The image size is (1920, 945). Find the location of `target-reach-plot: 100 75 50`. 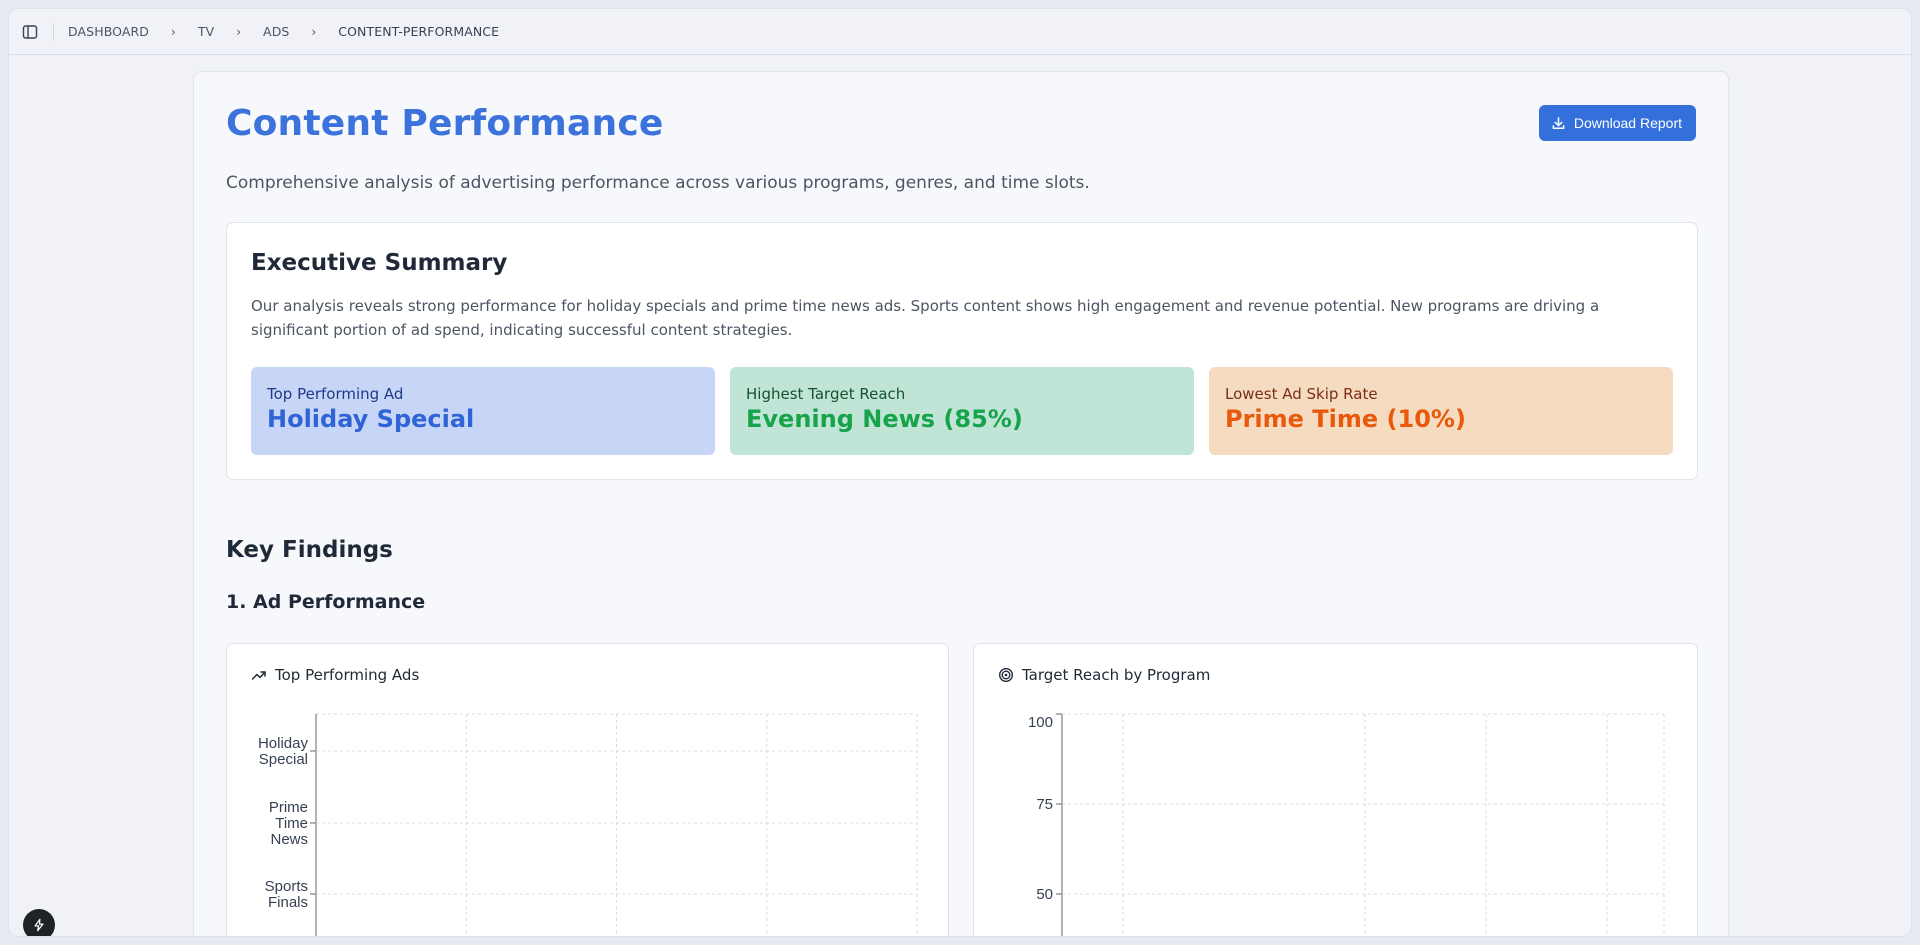

target-reach-plot: 100 75 50 is located at coordinates (1346, 824).